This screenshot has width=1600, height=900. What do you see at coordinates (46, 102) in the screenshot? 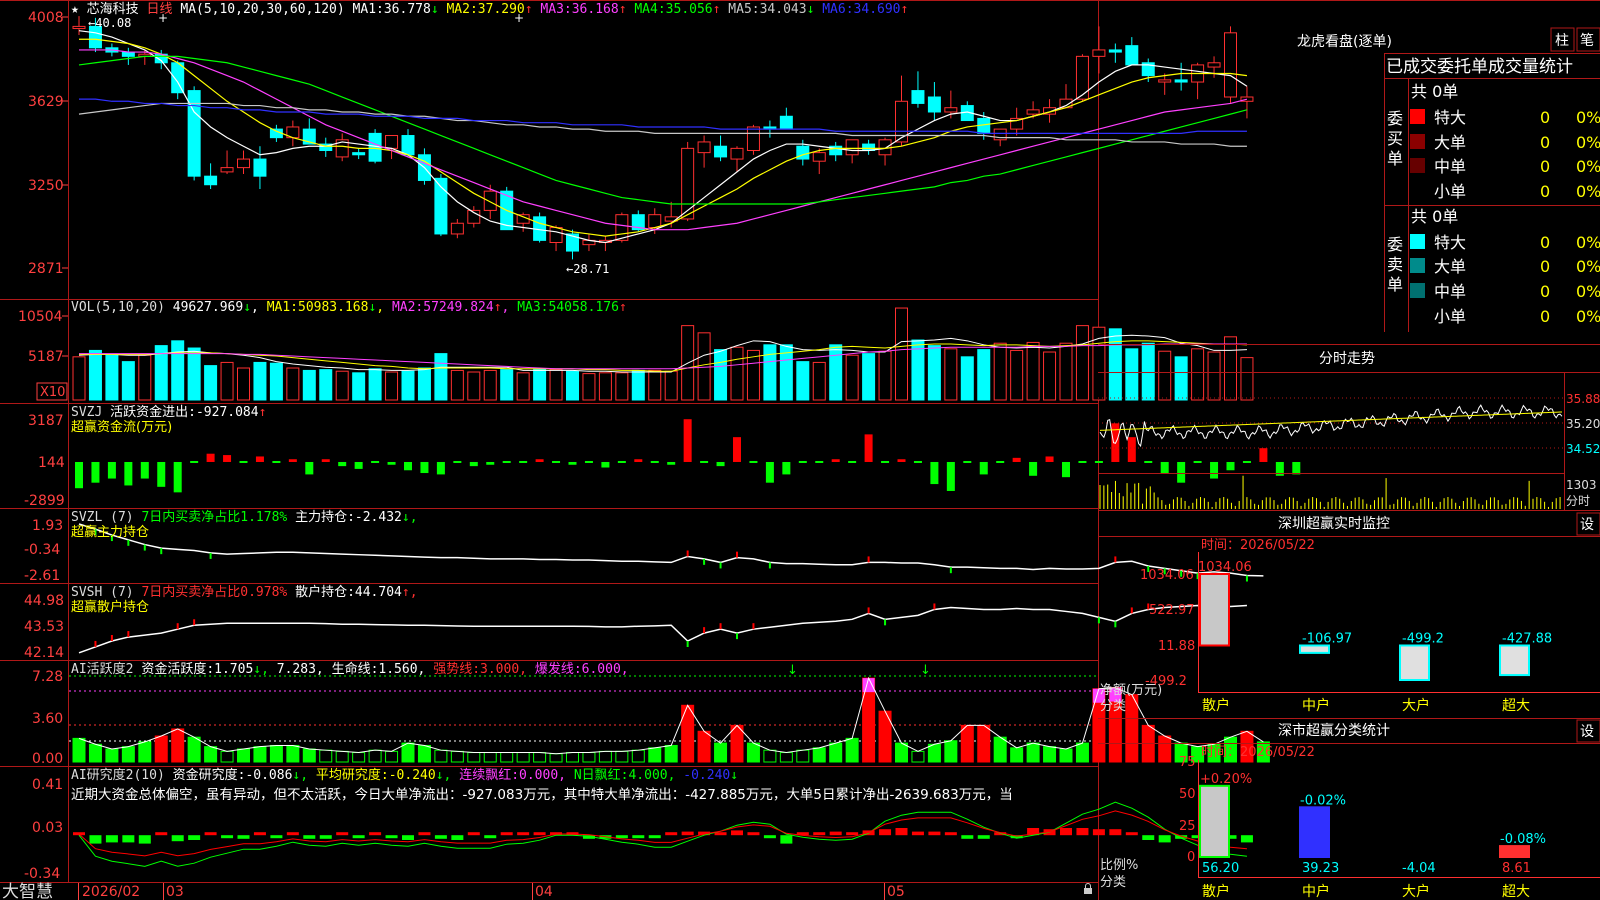
I see `y-tick-3629: 3629` at bounding box center [46, 102].